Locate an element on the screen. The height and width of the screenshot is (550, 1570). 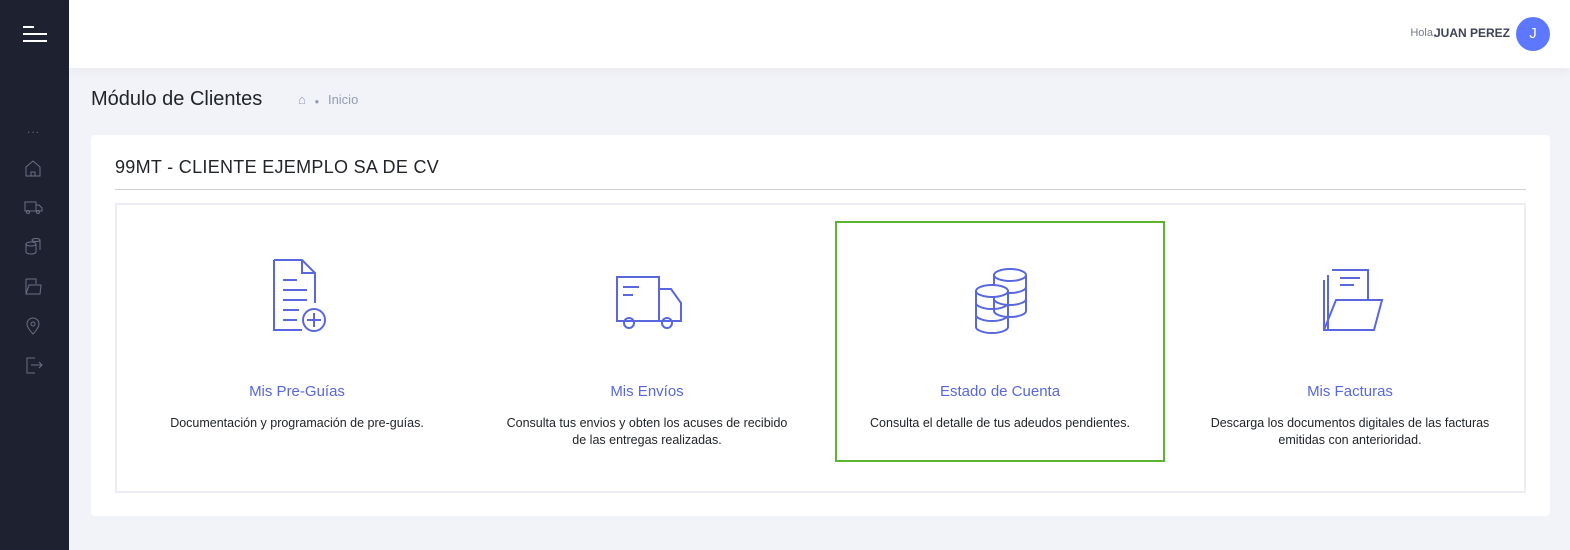
folder-icon is located at coordinates (33, 286).